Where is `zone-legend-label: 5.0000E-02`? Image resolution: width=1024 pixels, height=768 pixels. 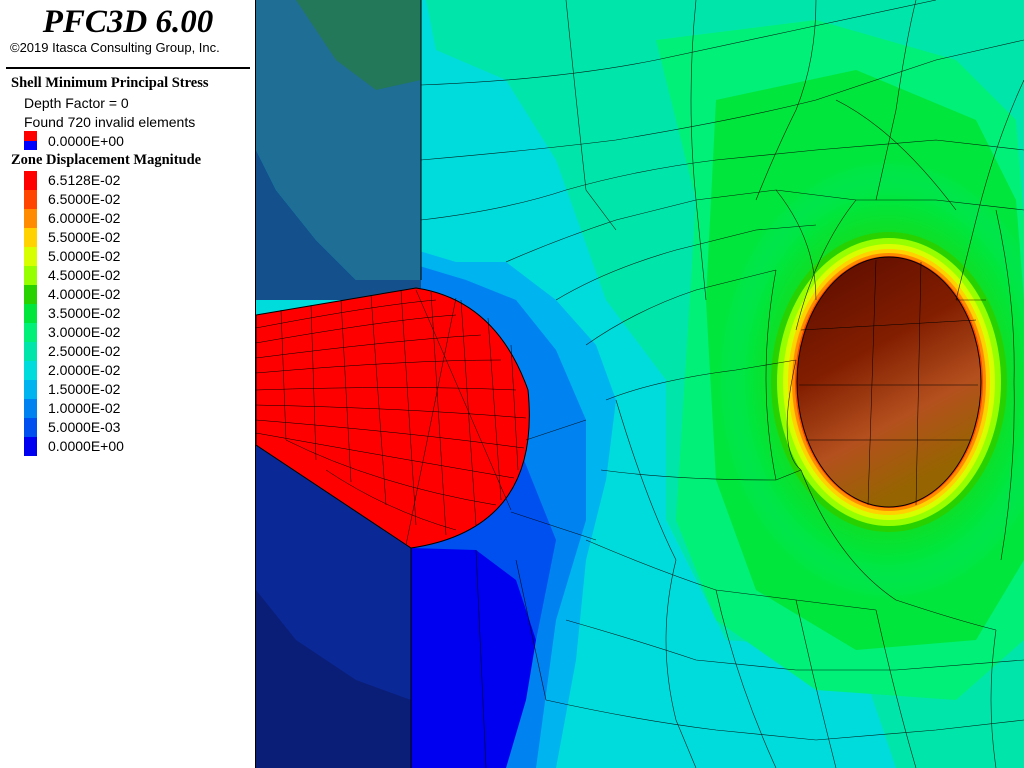 zone-legend-label: 5.0000E-02 is located at coordinates (84, 256).